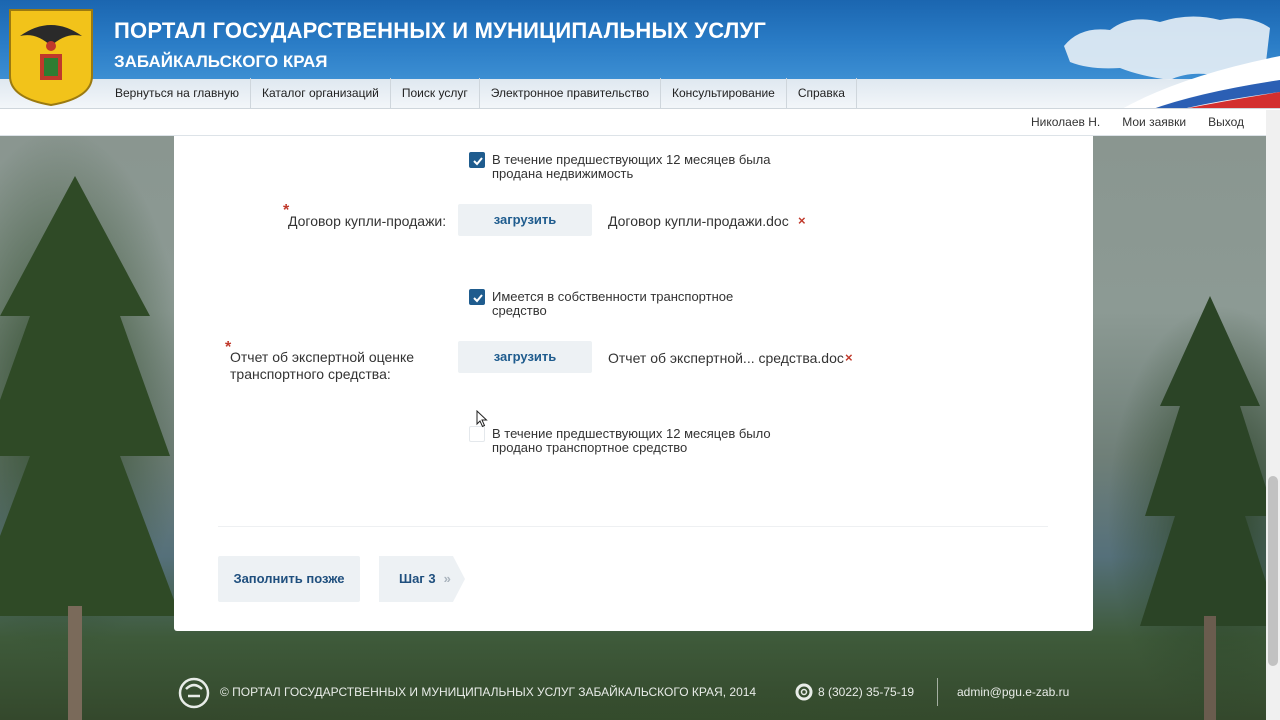 The image size is (1280, 720). What do you see at coordinates (1013, 692) in the screenshot?
I see `footer-email-link: admin@pgu.e-zab.ru` at bounding box center [1013, 692].